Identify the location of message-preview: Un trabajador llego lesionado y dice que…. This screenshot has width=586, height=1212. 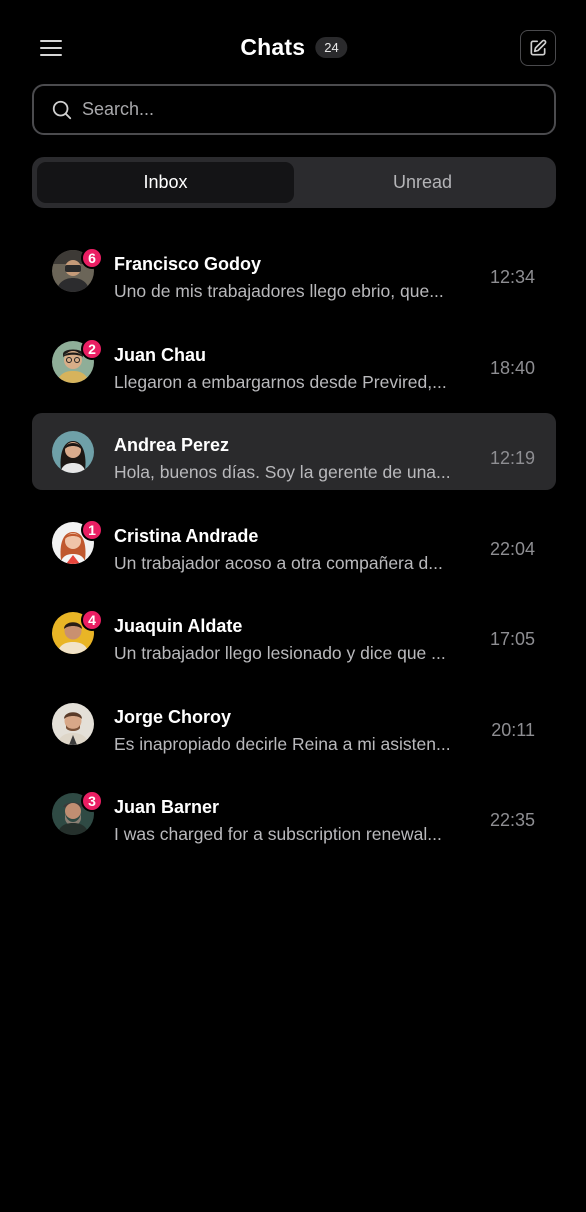
(280, 653).